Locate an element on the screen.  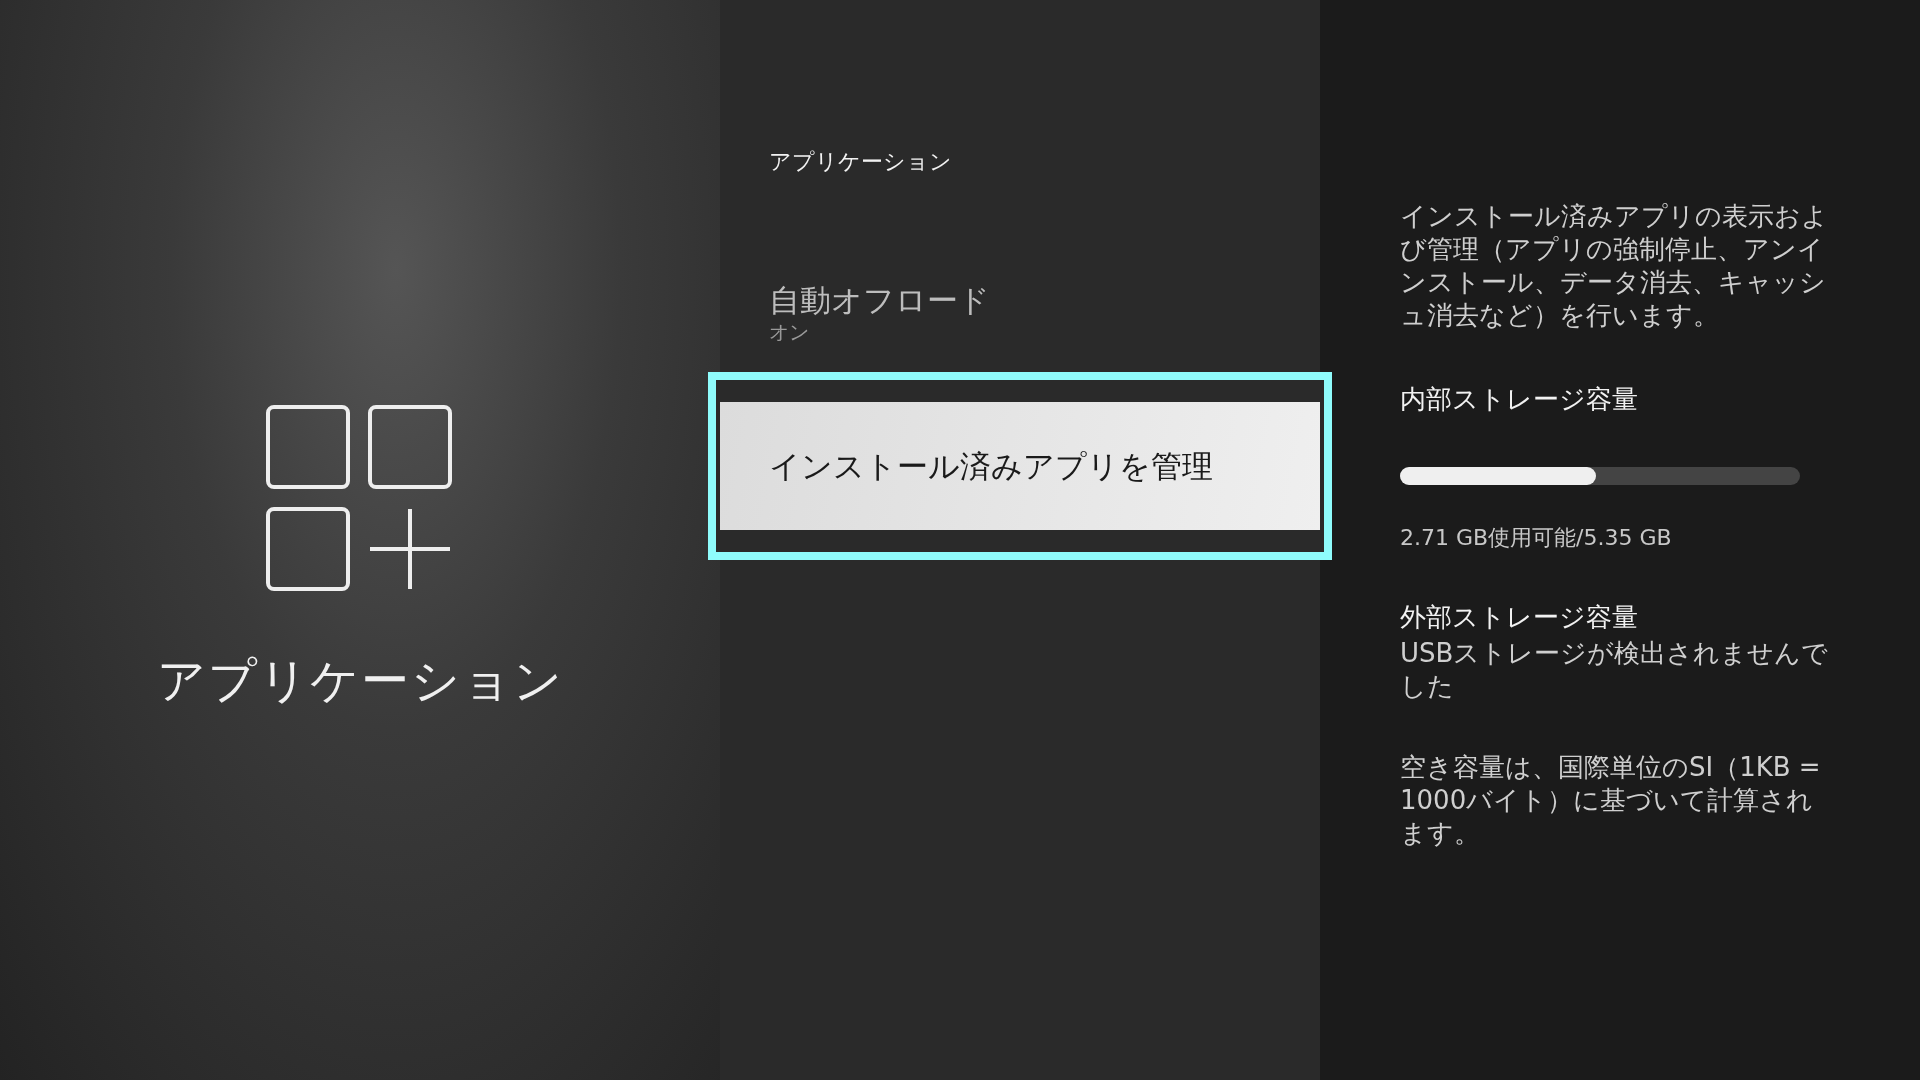
description-text: インストール済みアプリの表示および管理（アプリの強制停止、アンインストール、データ消去、キャッシュ消去など）を行います。 is located at coordinates (1614, 266).